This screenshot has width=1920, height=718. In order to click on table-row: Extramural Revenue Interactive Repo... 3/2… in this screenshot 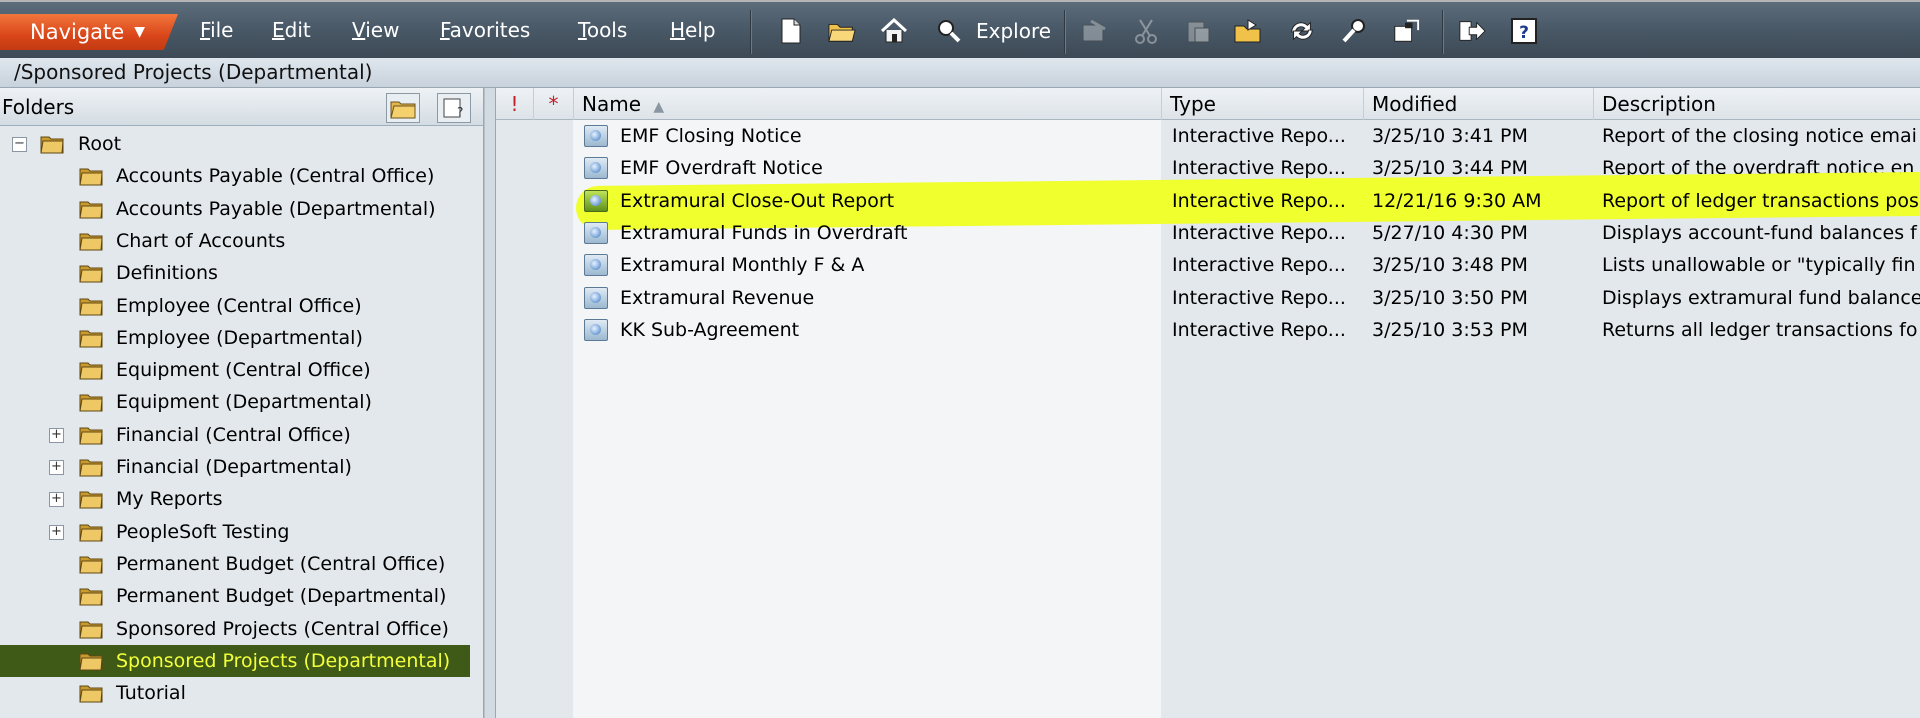, I will do `click(1208, 298)`.